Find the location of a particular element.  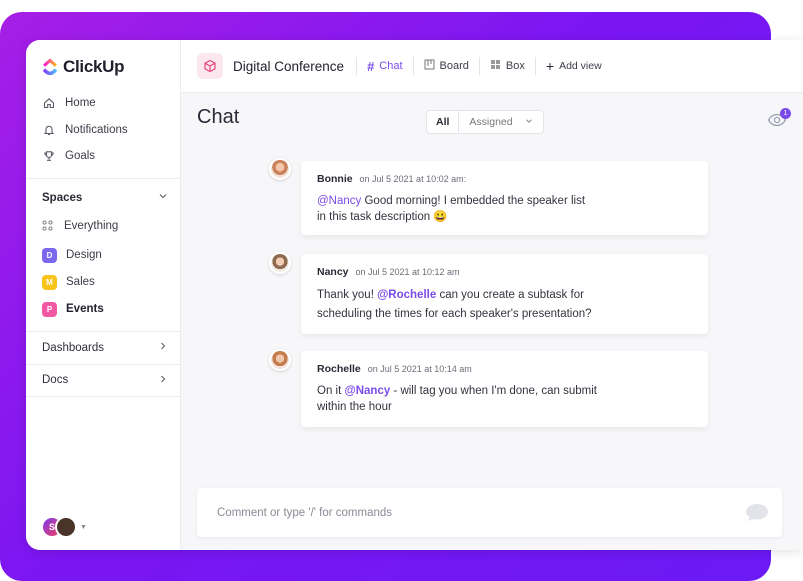

comment-input: Comment or type '/' for commands is located at coordinates (489, 512).